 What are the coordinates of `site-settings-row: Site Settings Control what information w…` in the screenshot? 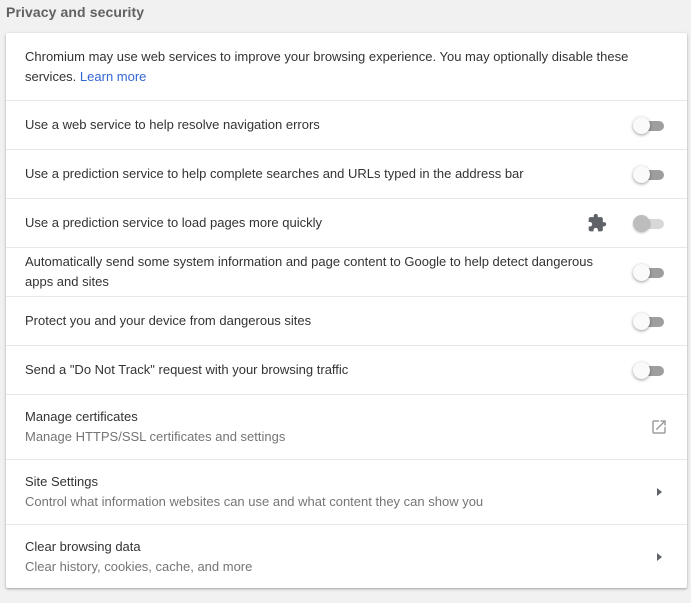 It's located at (346, 491).